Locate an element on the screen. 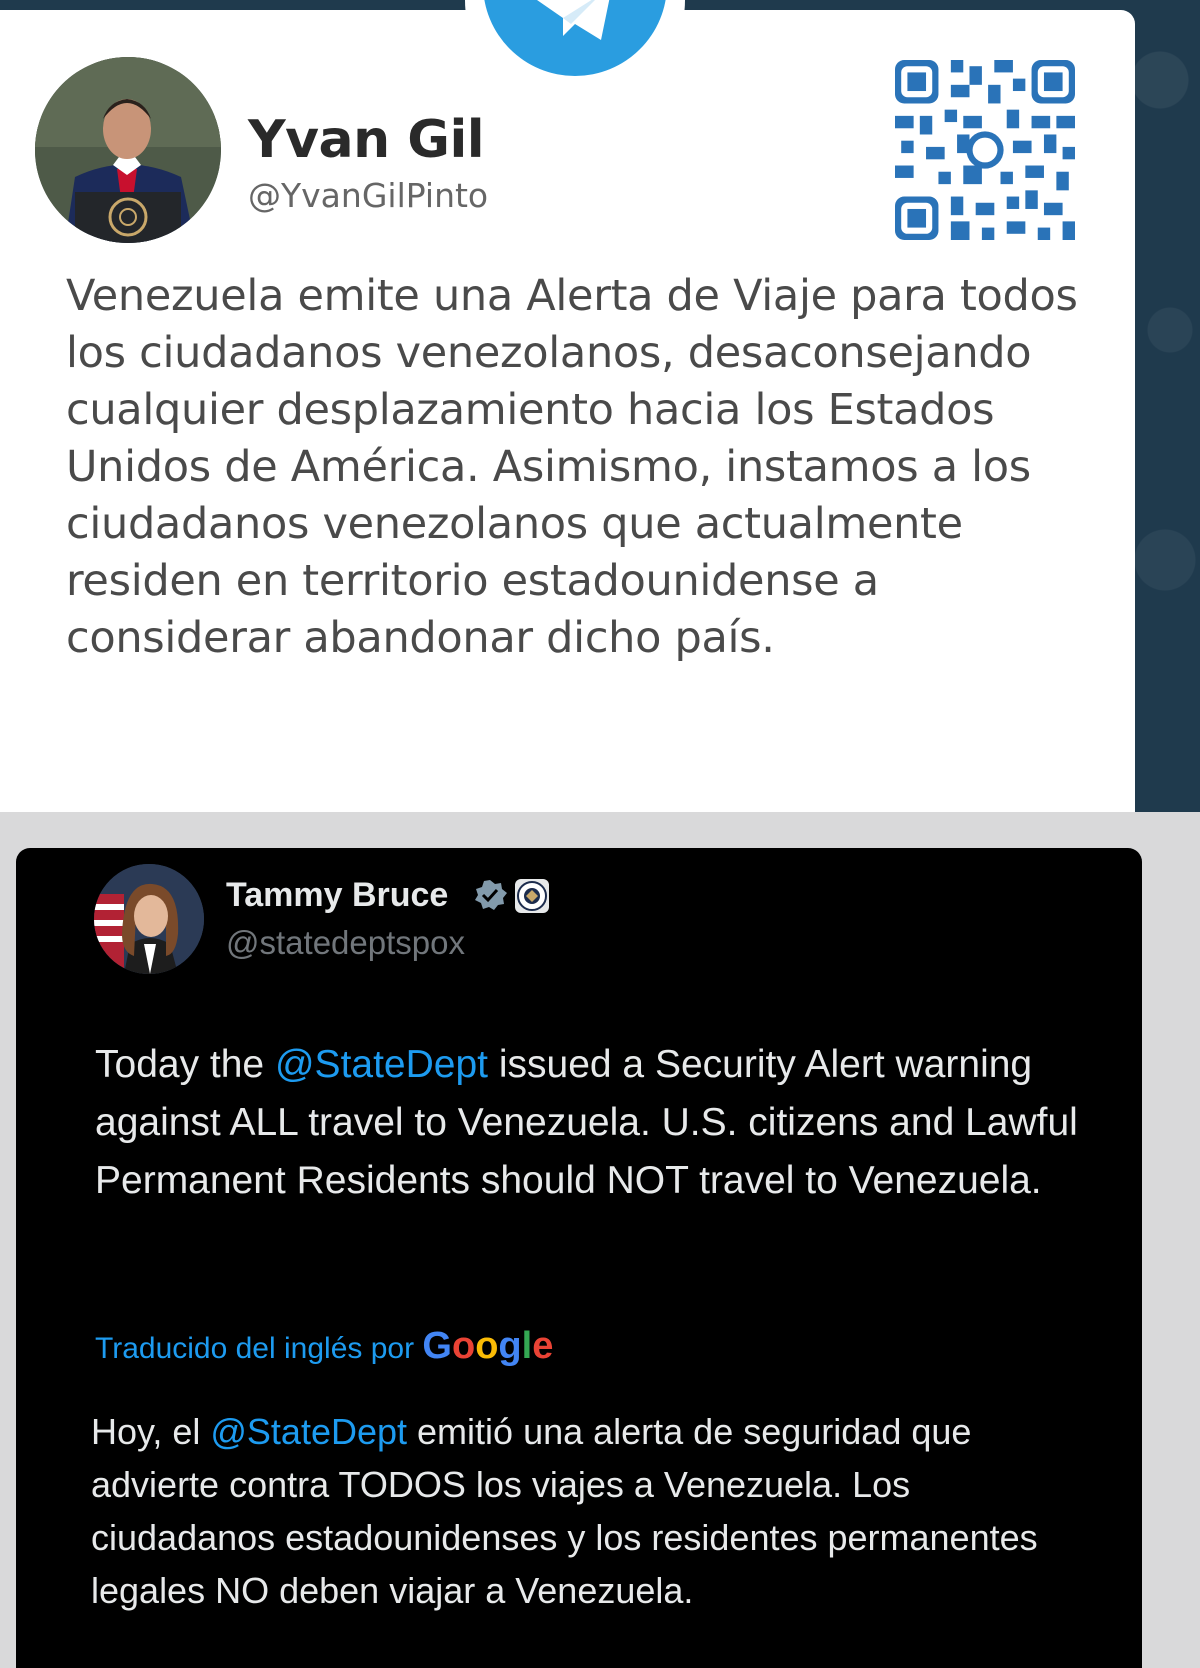 The image size is (1200, 1668). google-logo: Google is located at coordinates (488, 1346).